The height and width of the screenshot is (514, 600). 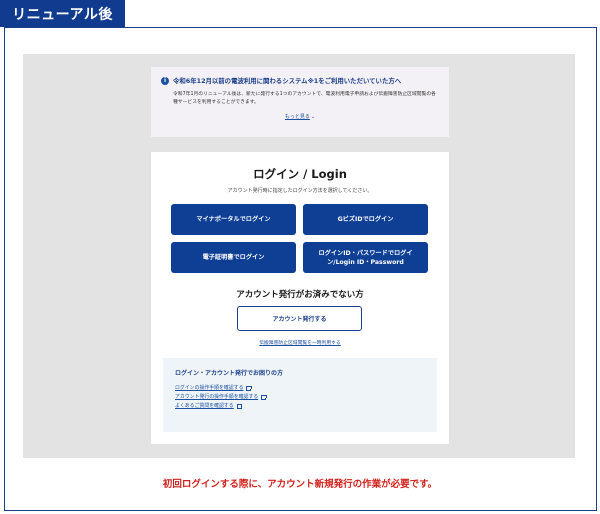 I want to click on help-link-faq: よくあるご質問を確認する, so click(x=300, y=406).